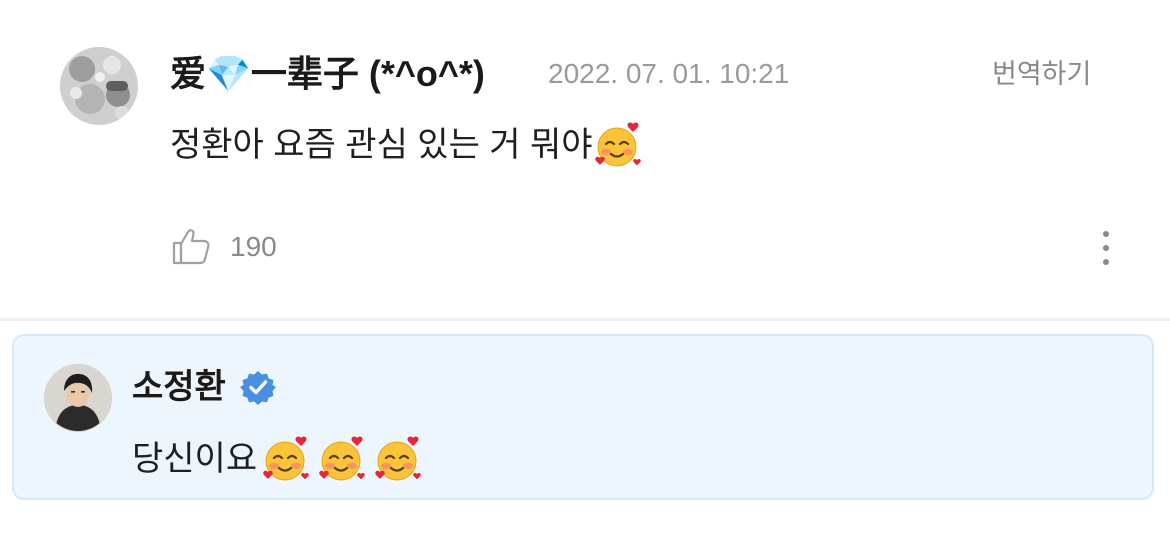 This screenshot has height=542, width=1170. I want to click on commenter-username: 爱💎一辈子 (*^o^*), so click(327, 74).